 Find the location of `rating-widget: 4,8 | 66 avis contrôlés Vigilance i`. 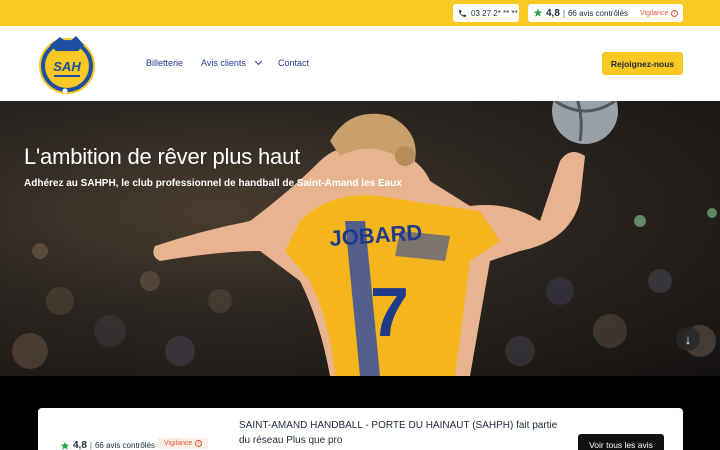

rating-widget: 4,8 | 66 avis contrôlés Vigilance i is located at coordinates (605, 13).